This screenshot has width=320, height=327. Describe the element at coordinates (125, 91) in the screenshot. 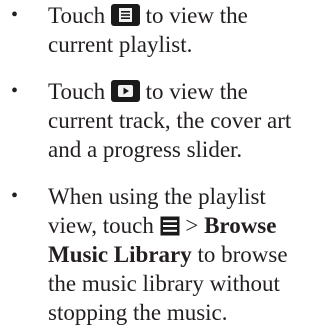

I see `now-playing-button-icon` at that location.